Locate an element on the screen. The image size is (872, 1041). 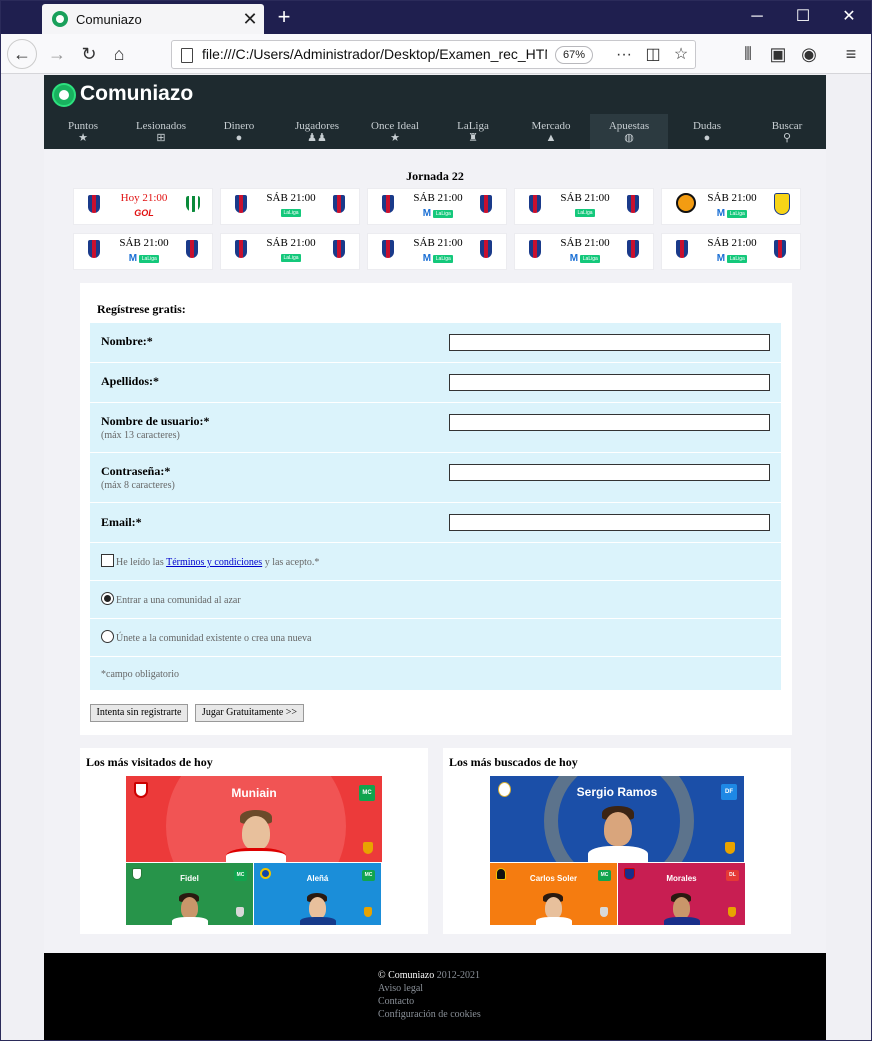
player-name: Muniain is located at coordinates (254, 793).